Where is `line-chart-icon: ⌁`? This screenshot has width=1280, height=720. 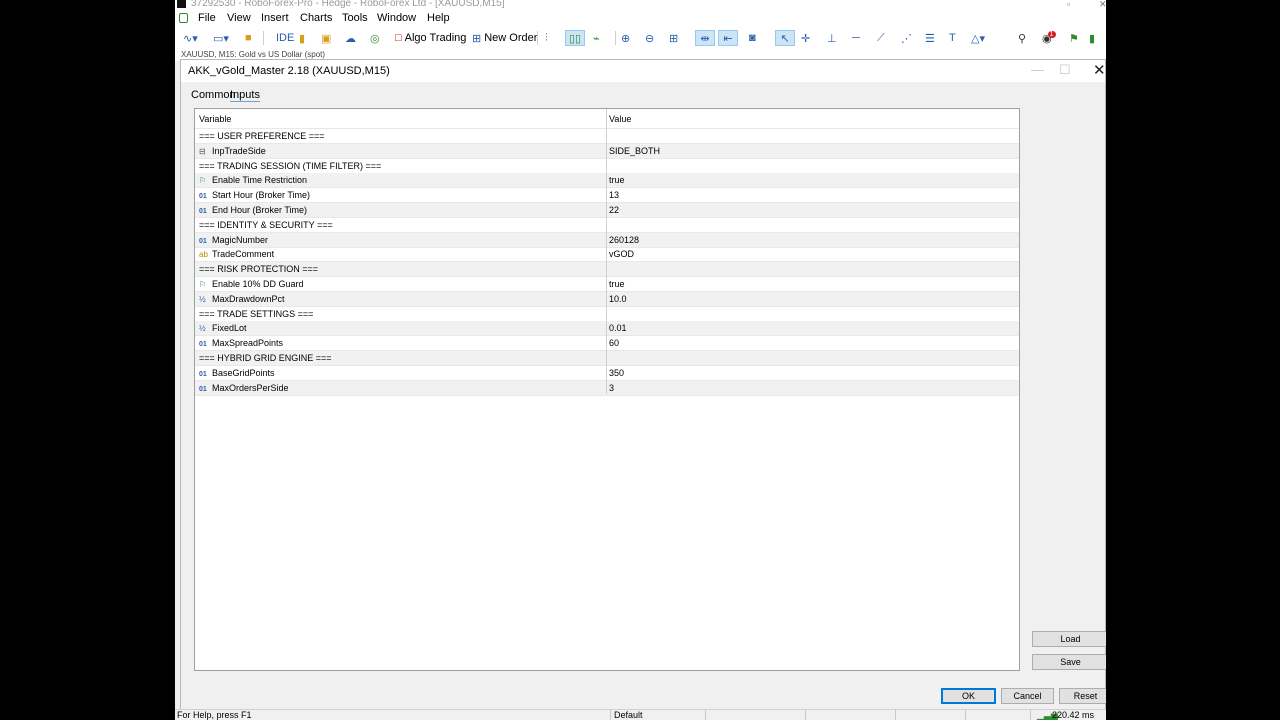 line-chart-icon: ⌁ is located at coordinates (596, 38).